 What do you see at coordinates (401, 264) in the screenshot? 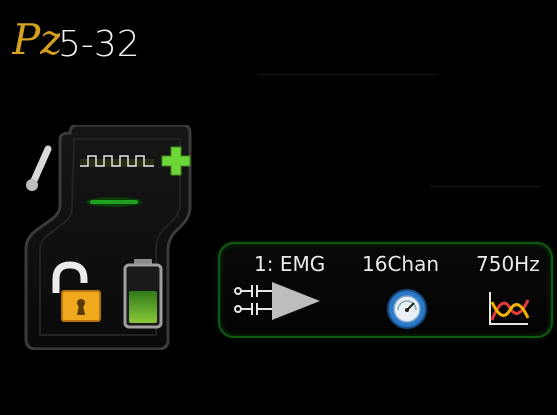
I see `channel-count: 16Chan` at bounding box center [401, 264].